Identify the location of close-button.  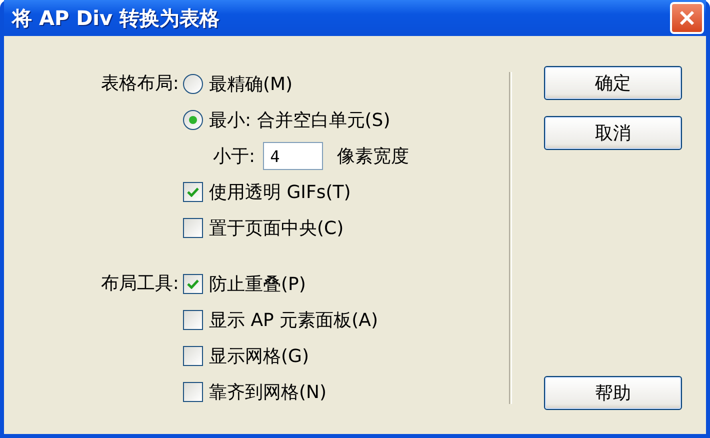
(687, 18).